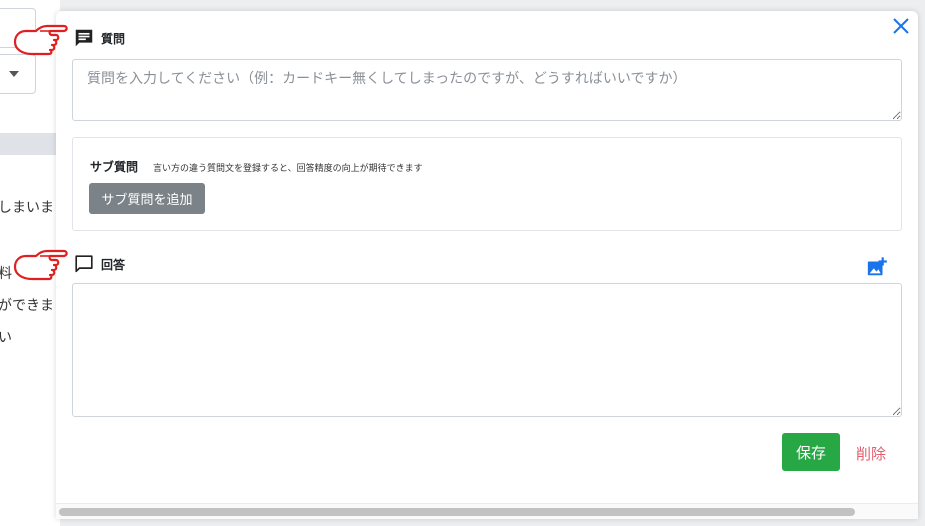 The height and width of the screenshot is (526, 925). I want to click on background-text: しまいまし, so click(30, 208).